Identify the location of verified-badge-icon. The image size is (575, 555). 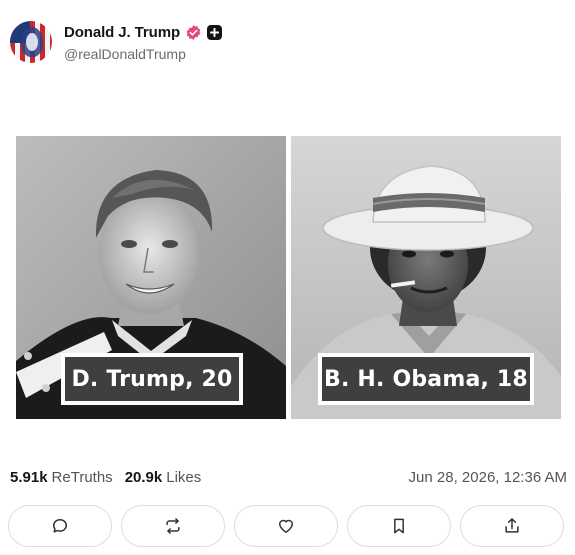
(193, 32).